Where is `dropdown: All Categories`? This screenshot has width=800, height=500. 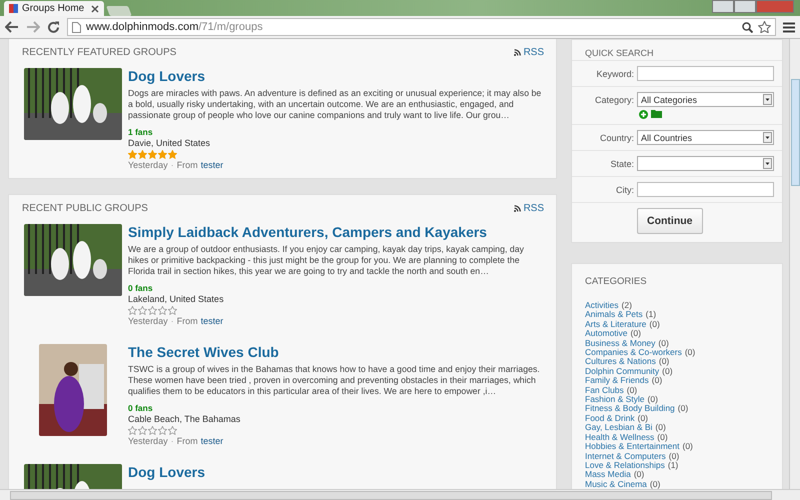
dropdown: All Categories is located at coordinates (705, 99).